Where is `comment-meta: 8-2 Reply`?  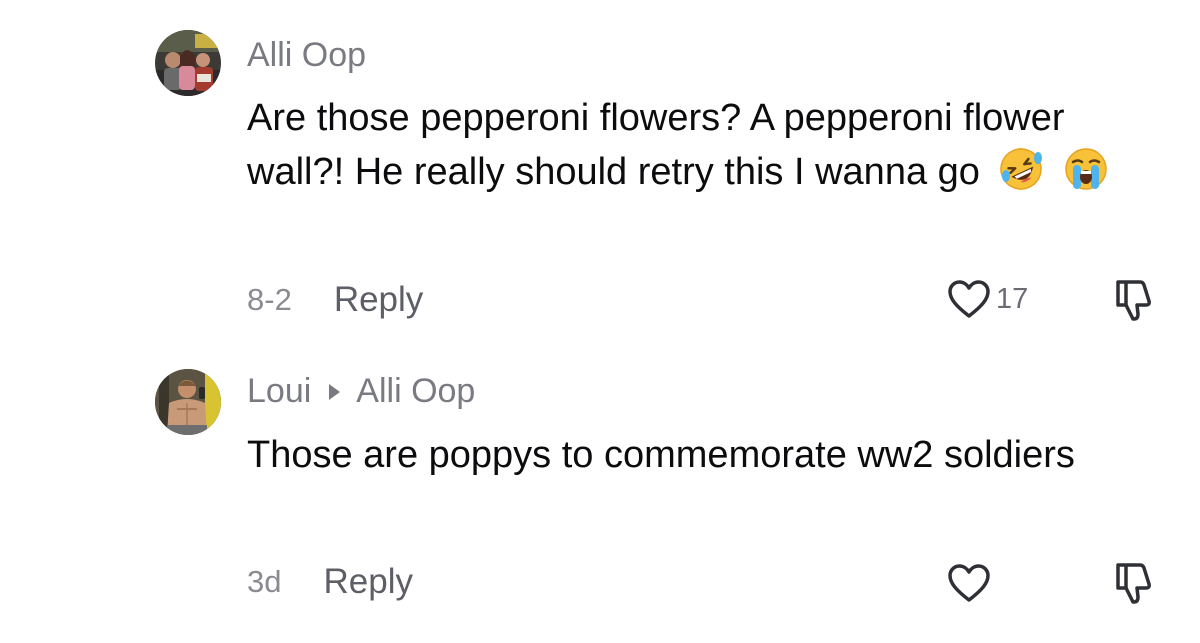
comment-meta: 8-2 Reply is located at coordinates (335, 300).